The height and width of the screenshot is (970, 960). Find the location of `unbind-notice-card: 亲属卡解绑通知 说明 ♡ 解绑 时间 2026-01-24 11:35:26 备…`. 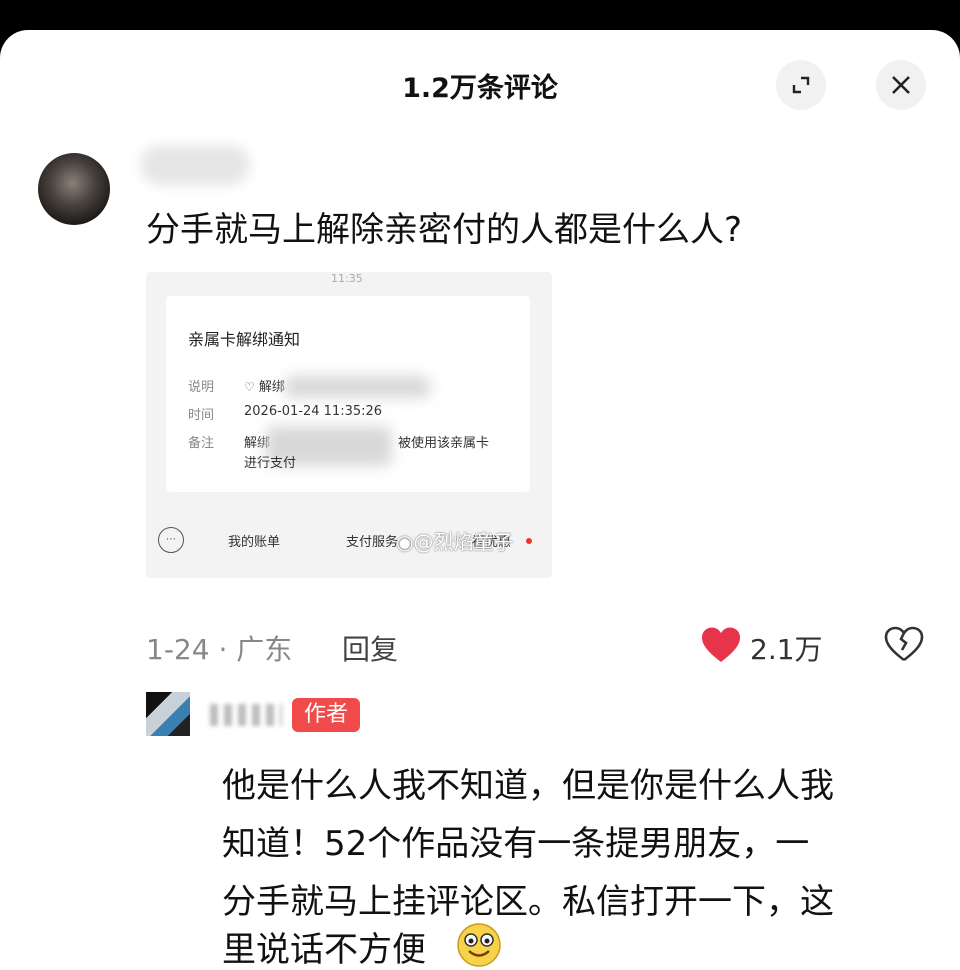

unbind-notice-card: 亲属卡解绑通知 说明 ♡ 解绑 时间 2026-01-24 11:35:26 备… is located at coordinates (348, 394).